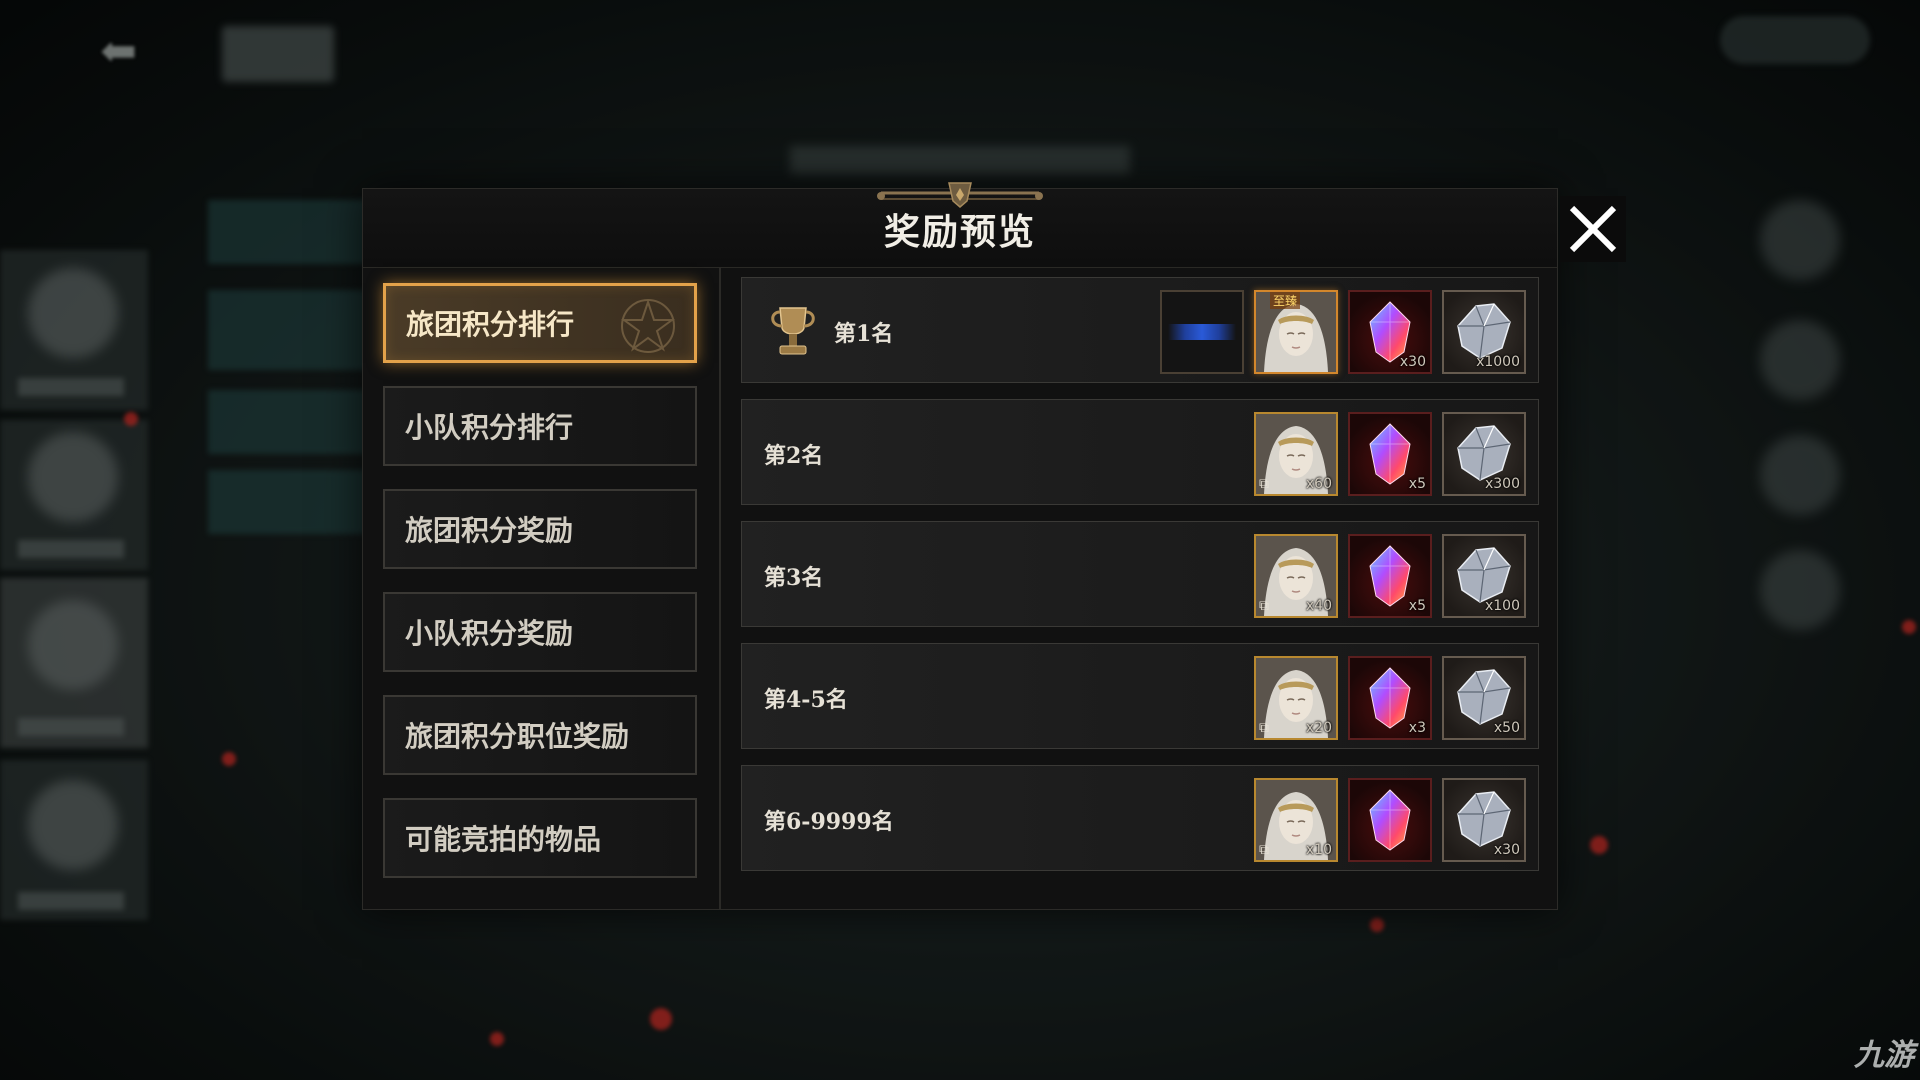  Describe the element at coordinates (489, 633) in the screenshot. I see `menu-item-label: 小队积分奖励` at that location.